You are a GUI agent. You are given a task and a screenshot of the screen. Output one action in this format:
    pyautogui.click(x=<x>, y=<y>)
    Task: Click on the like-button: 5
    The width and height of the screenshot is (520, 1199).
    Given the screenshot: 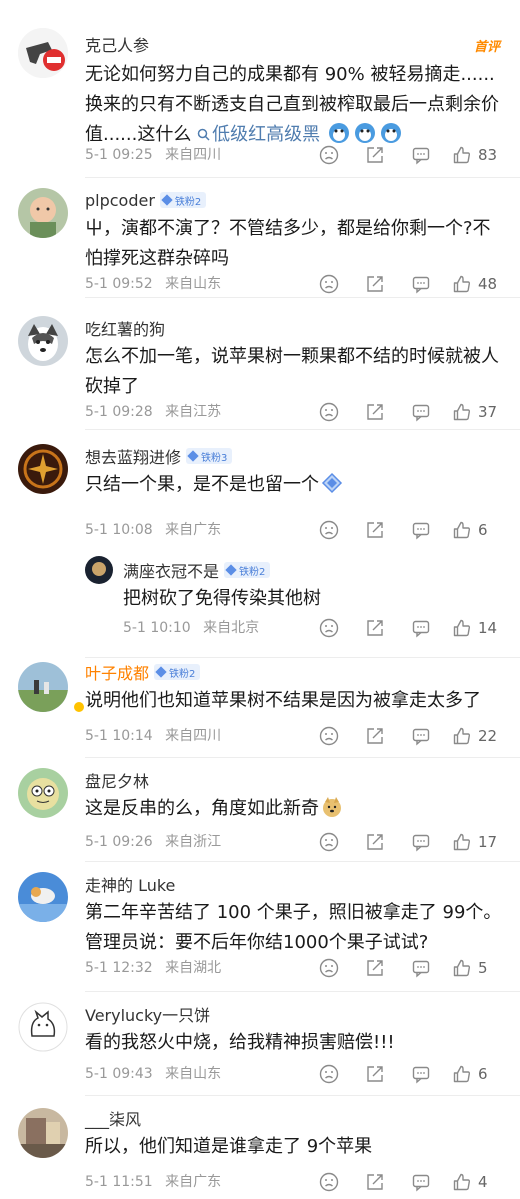 What is the action you would take?
    pyautogui.click(x=473, y=968)
    